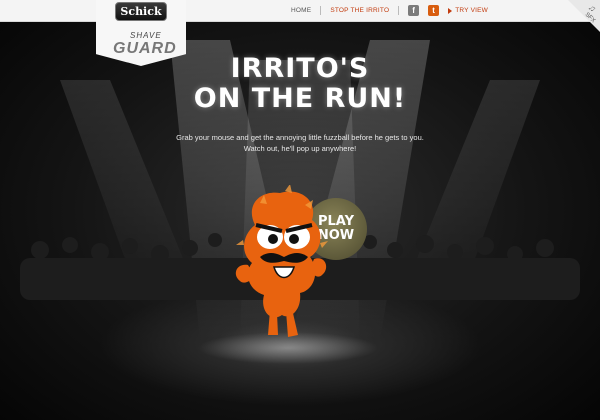  I want to click on title-line-1: IRRITO'S, so click(300, 68).